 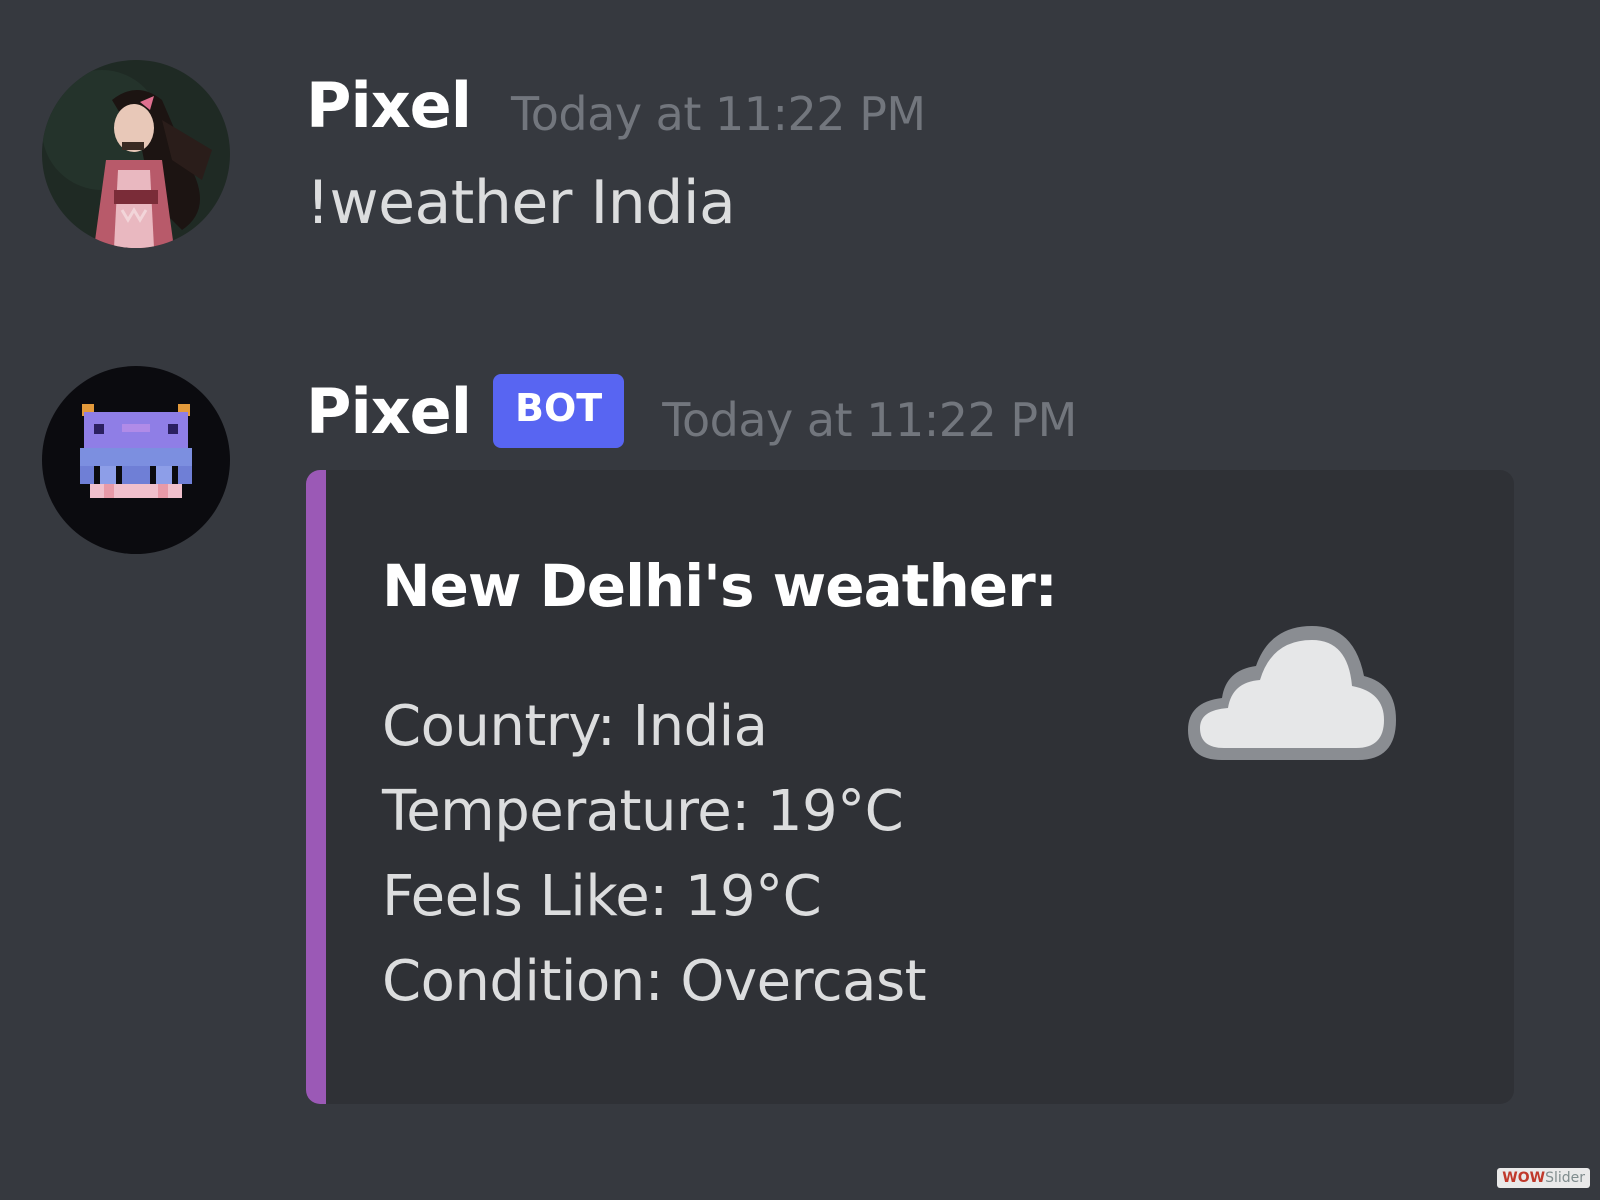 I want to click on watermark: WOWSlider, so click(x=1543, y=1178).